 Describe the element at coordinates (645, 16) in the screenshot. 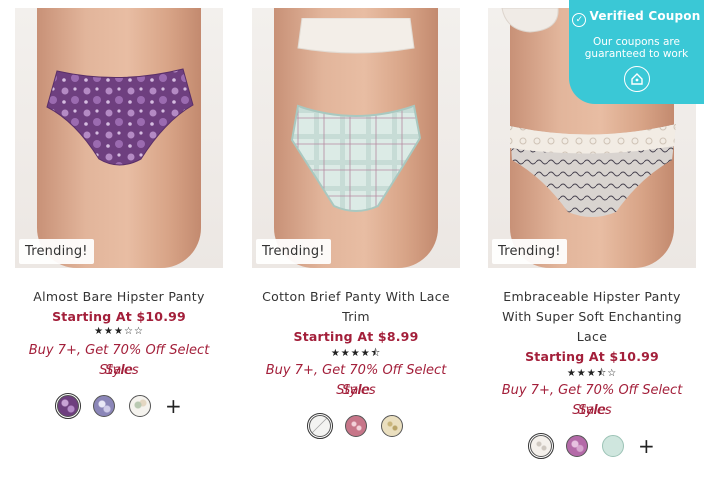

I see `coupon-title: Verified Coupon` at that location.